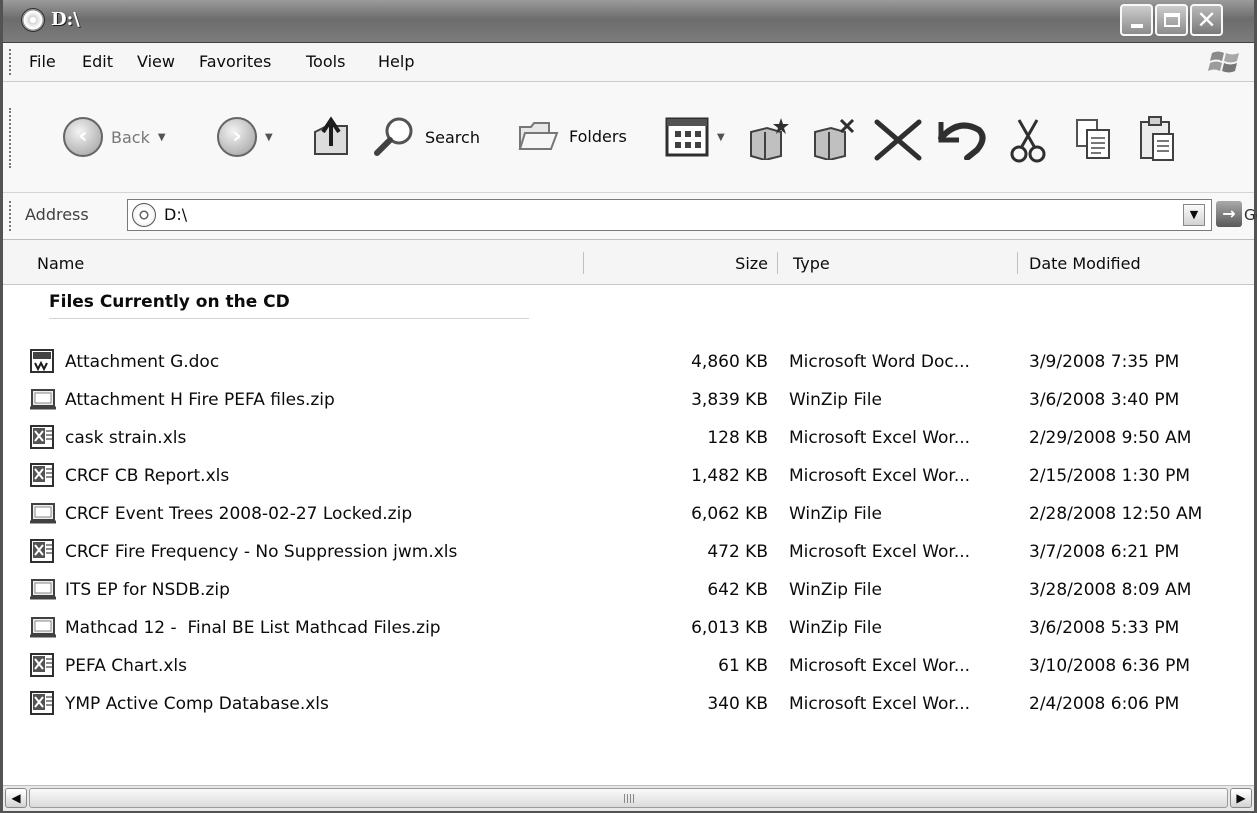 This screenshot has height=813, width=1257. I want to click on maximize-button, so click(1171, 20).